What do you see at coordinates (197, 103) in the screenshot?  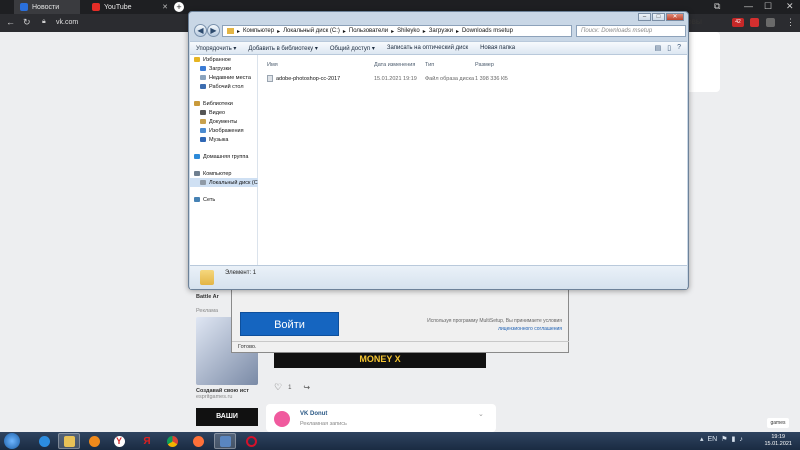 I see `libraries-icon` at bounding box center [197, 103].